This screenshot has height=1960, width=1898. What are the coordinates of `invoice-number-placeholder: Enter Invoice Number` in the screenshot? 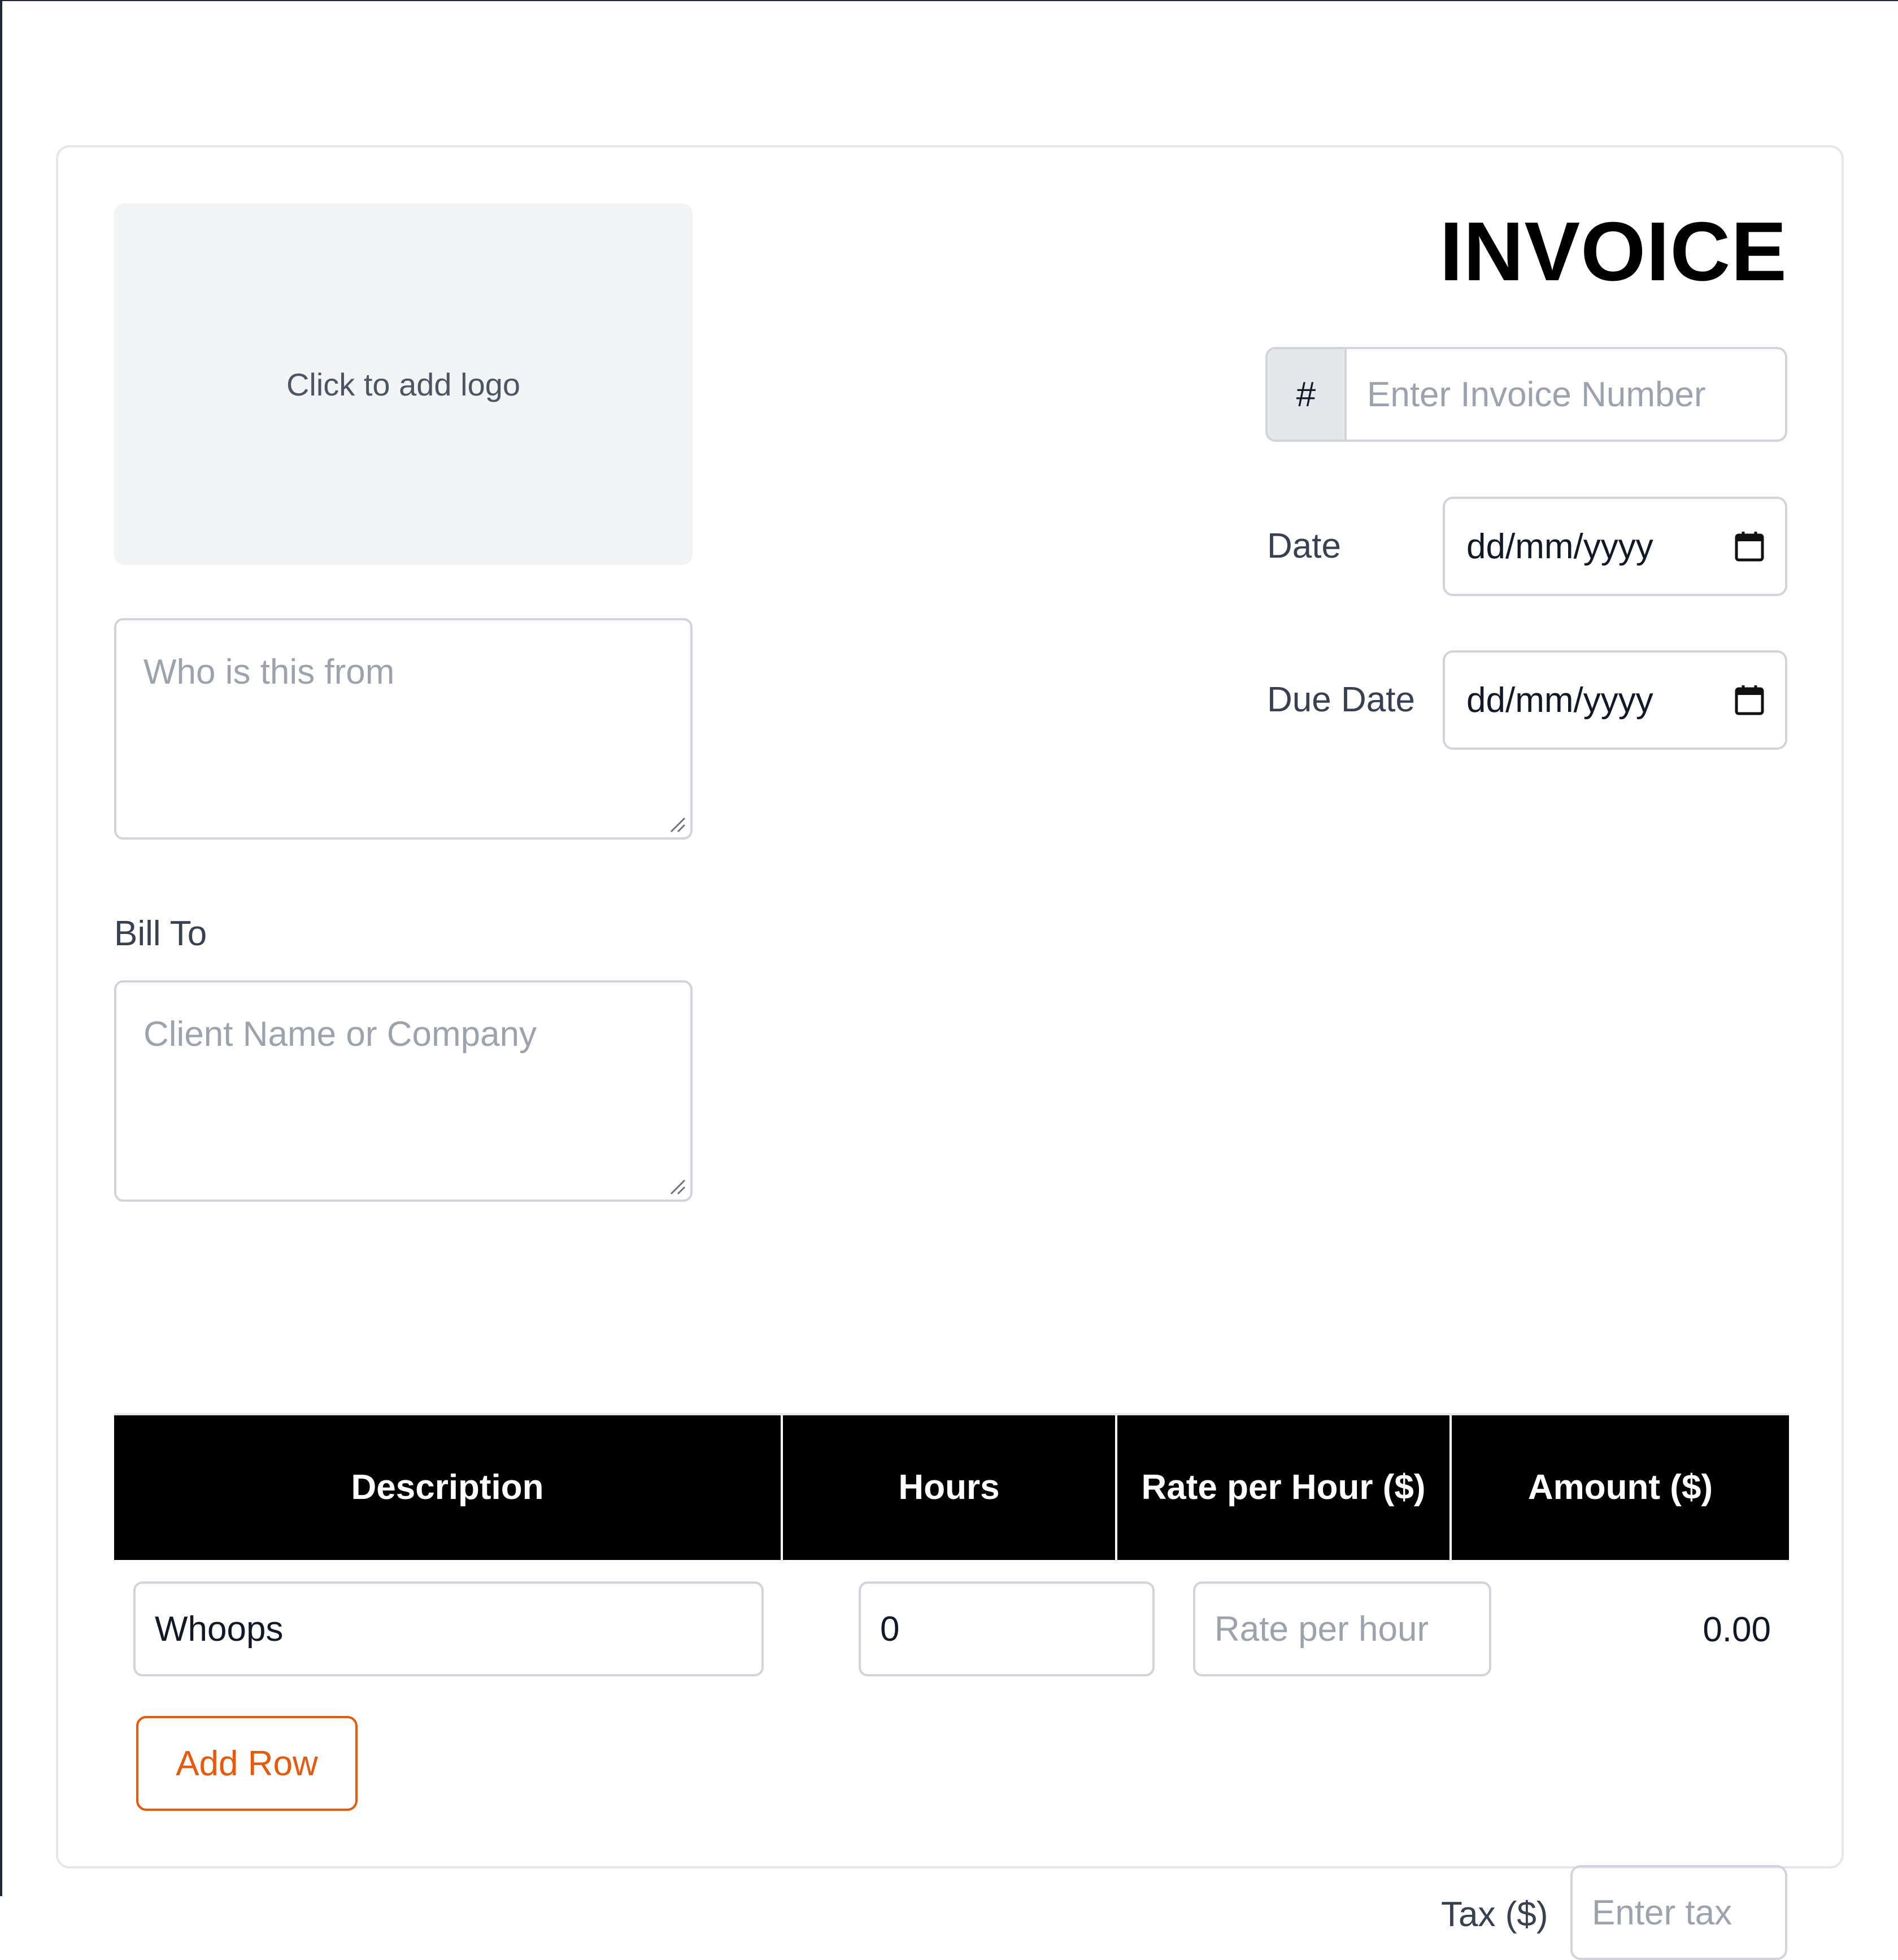 It's located at (1536, 394).